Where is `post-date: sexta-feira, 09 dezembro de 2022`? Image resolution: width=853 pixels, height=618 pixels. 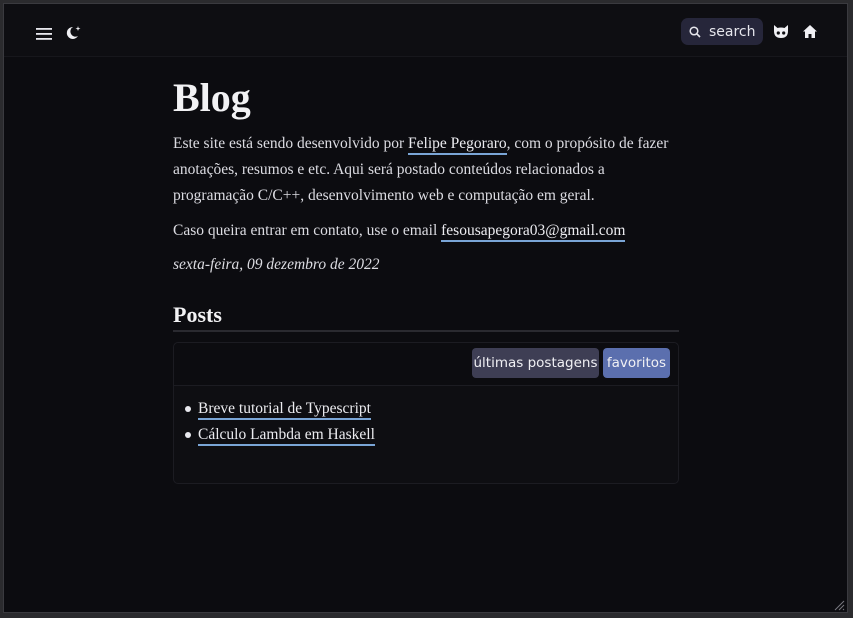 post-date: sexta-feira, 09 dezembro de 2022 is located at coordinates (276, 264).